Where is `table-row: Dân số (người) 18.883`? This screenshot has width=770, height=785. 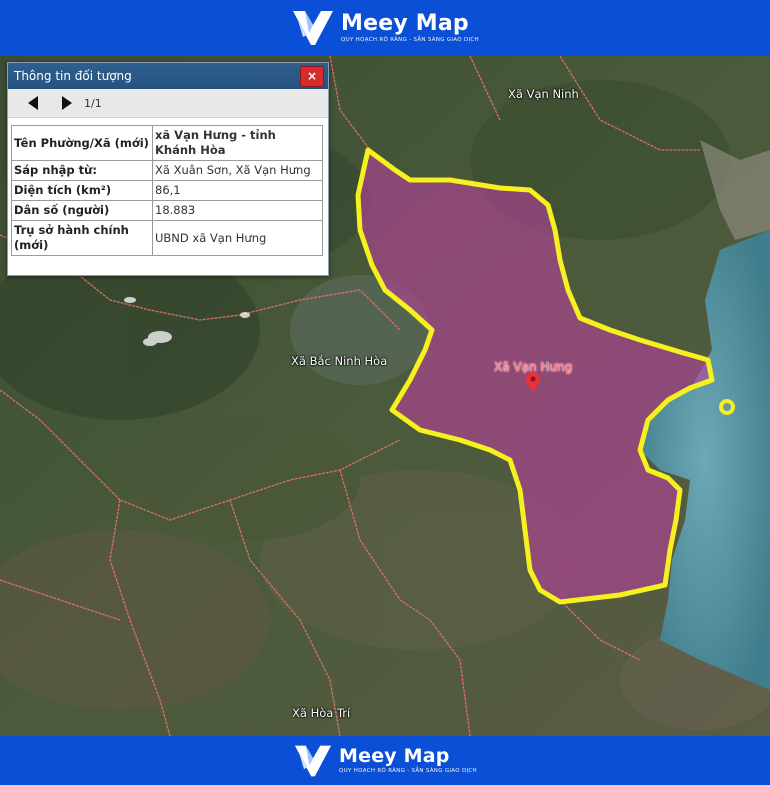
table-row: Dân số (người) 18.883 is located at coordinates (167, 210).